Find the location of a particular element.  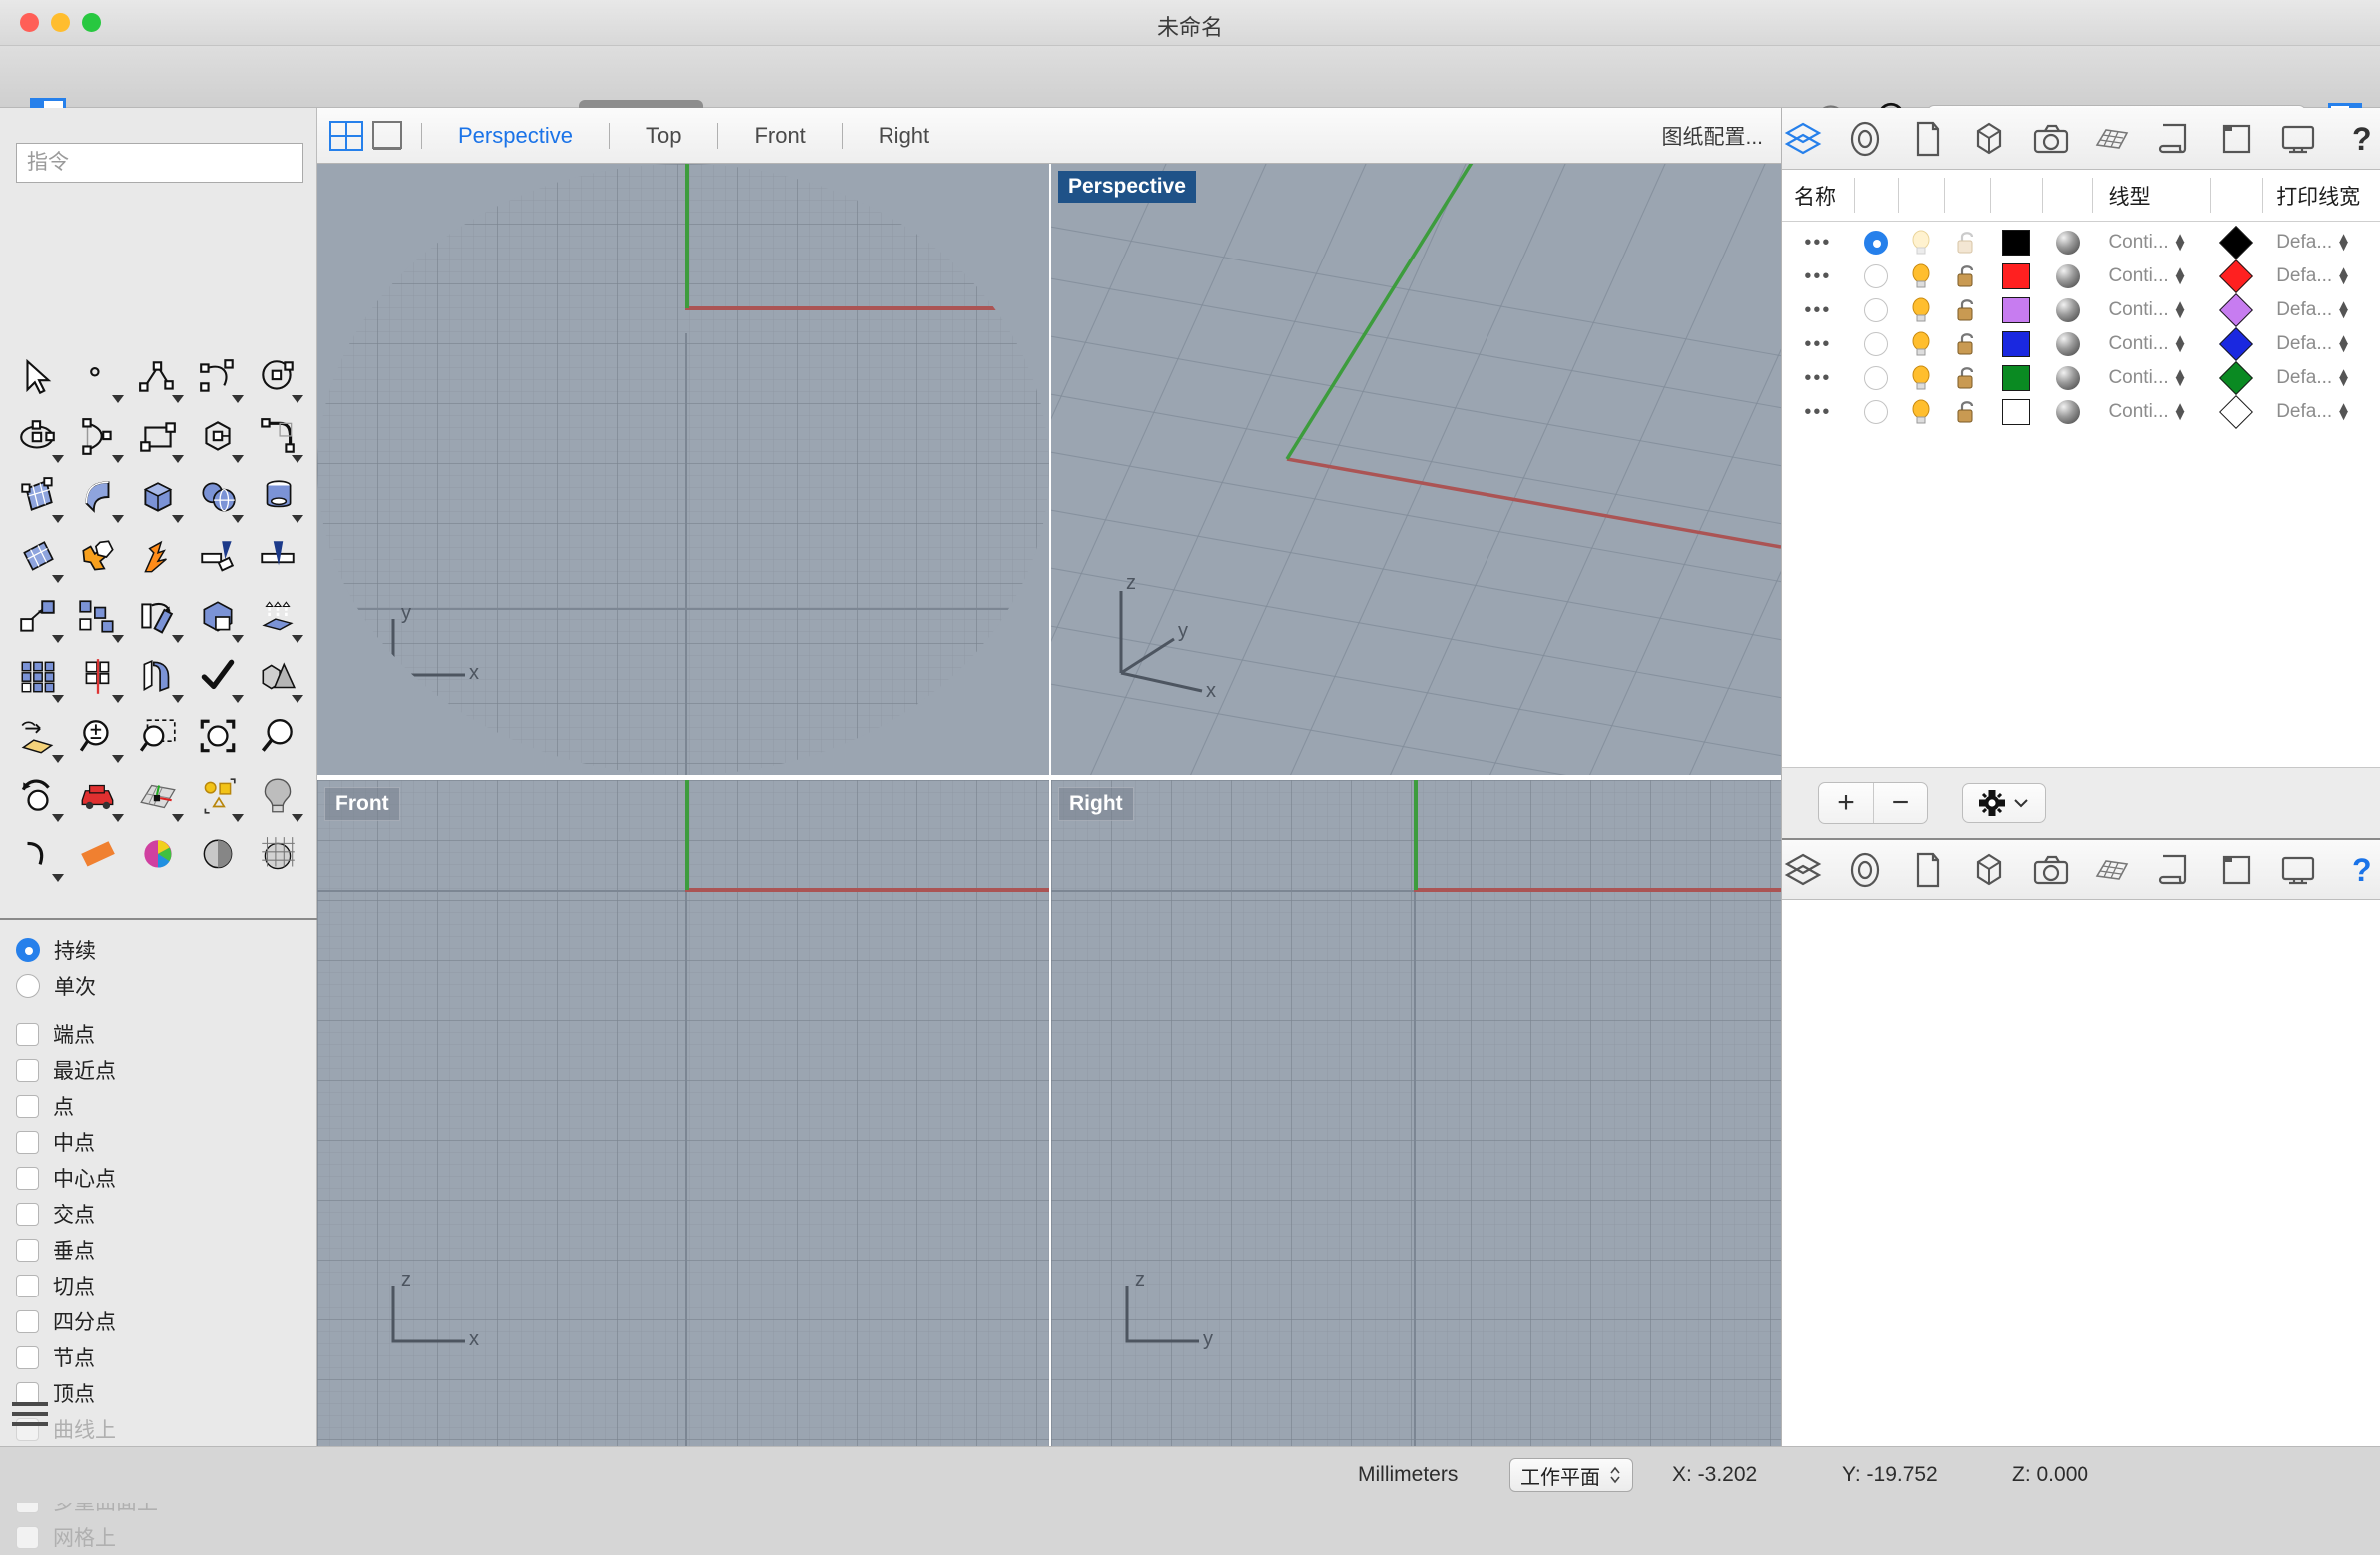

mirror-icon is located at coordinates (98, 677).